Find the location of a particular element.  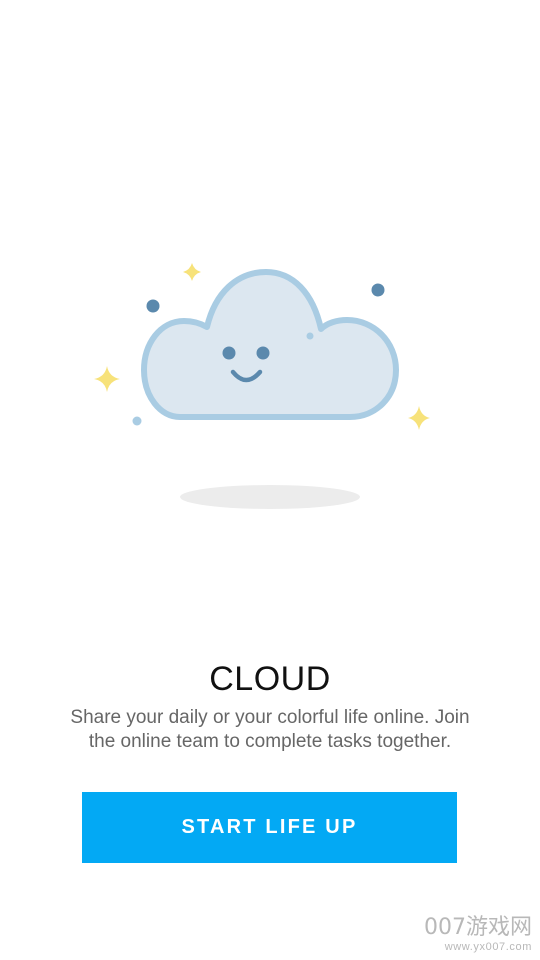

watermark-url: www.yx007.com is located at coordinates (488, 947).